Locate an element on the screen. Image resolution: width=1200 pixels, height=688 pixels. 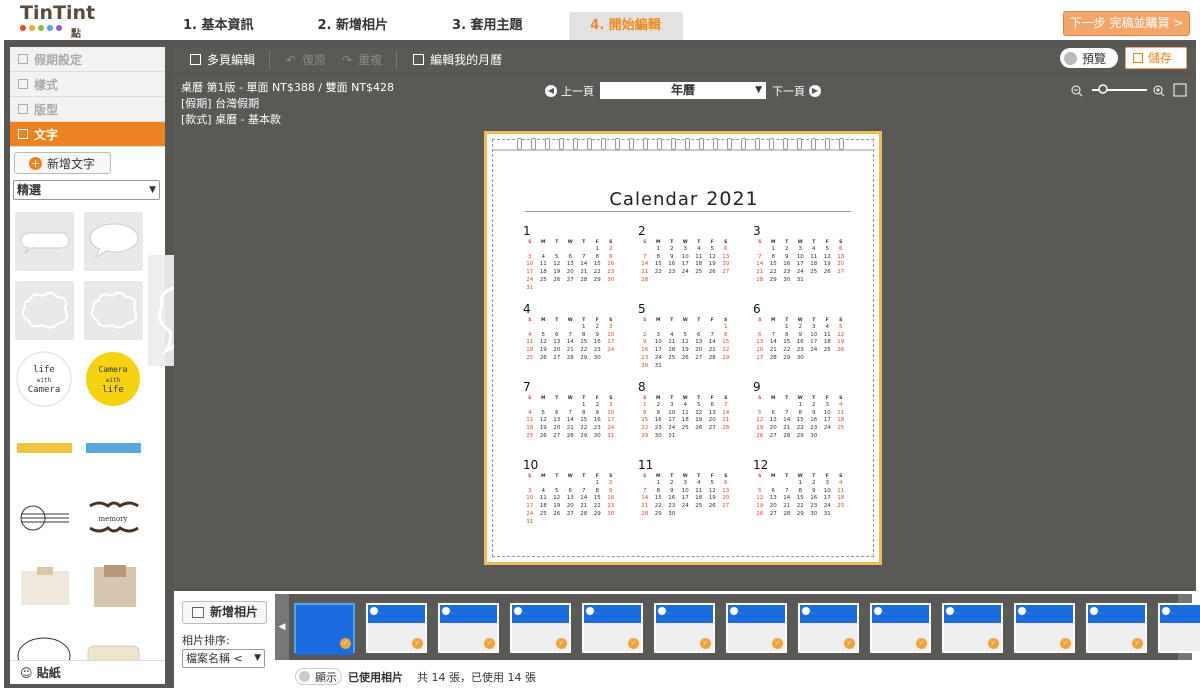
next-step-button: 下一步 完稿並購買 > is located at coordinates (1126, 23).